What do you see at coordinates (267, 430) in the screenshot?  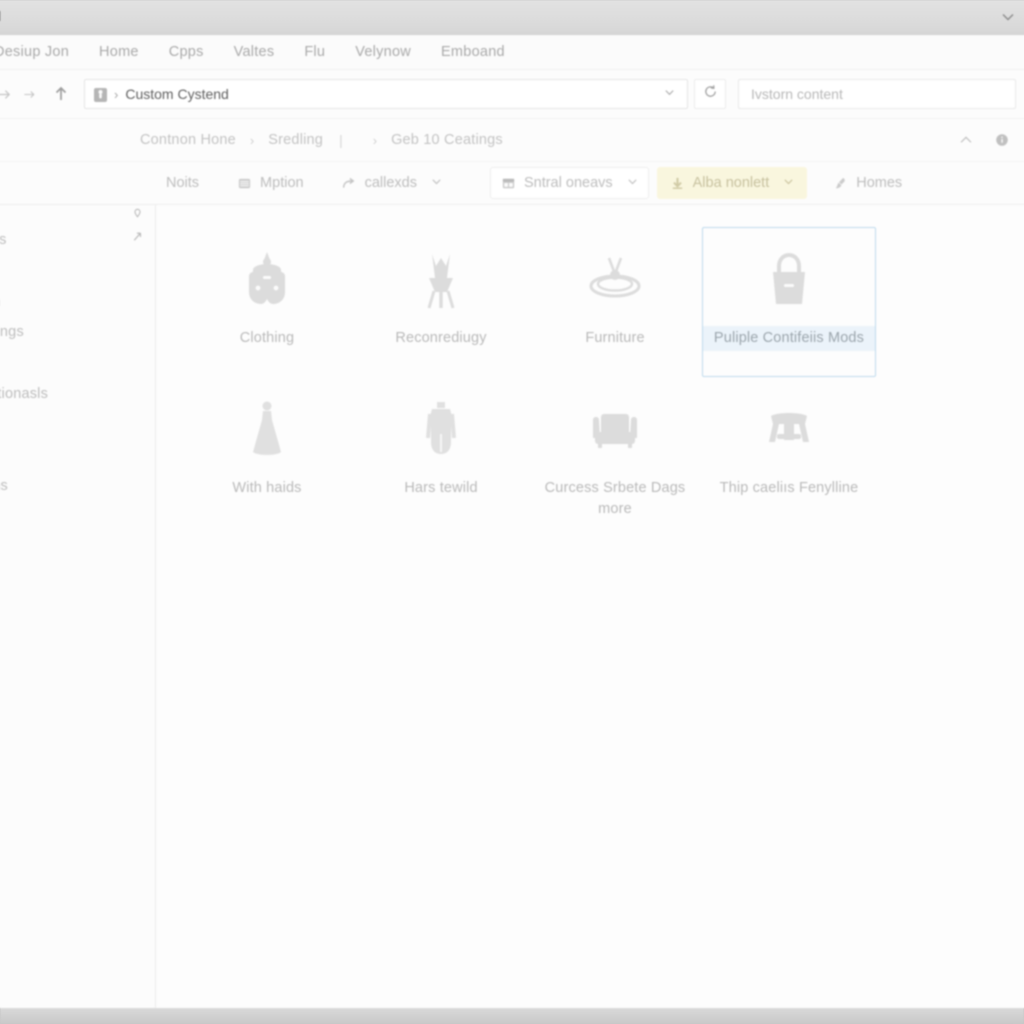 I see `gown-icon` at bounding box center [267, 430].